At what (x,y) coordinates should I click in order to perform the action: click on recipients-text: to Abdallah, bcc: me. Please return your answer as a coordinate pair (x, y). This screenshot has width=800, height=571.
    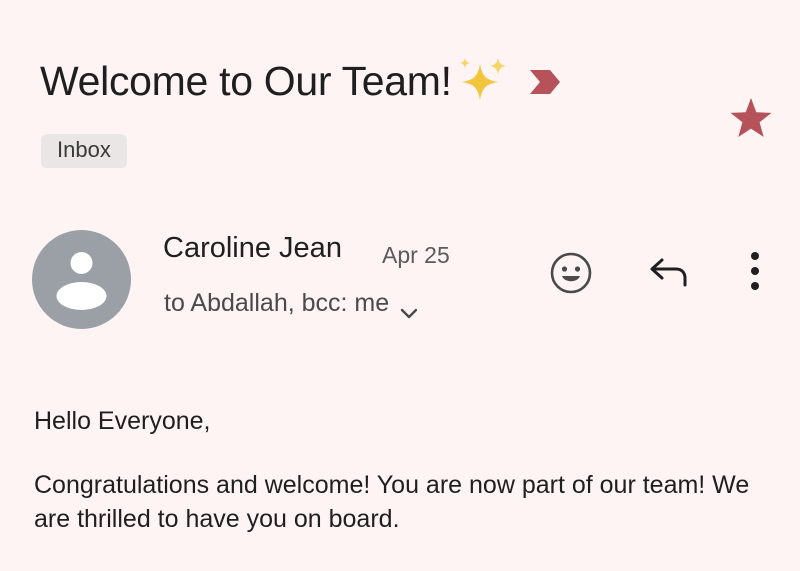
    Looking at the image, I should click on (277, 303).